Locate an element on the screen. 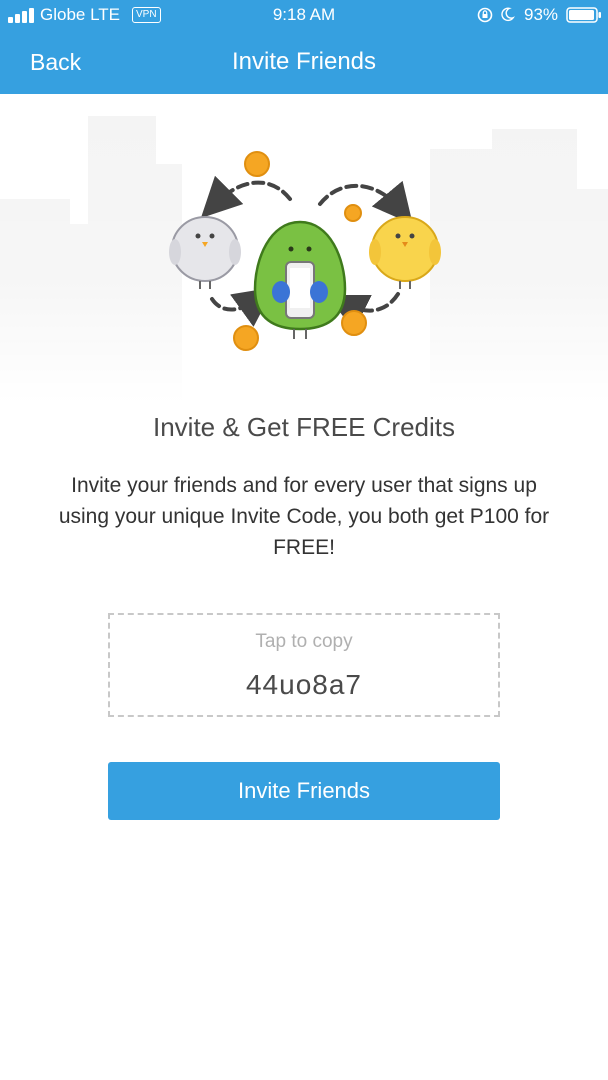 The image size is (608, 1080). status-bar: Globe LTE VPN 9:18 AM 93% is located at coordinates (304, 15).